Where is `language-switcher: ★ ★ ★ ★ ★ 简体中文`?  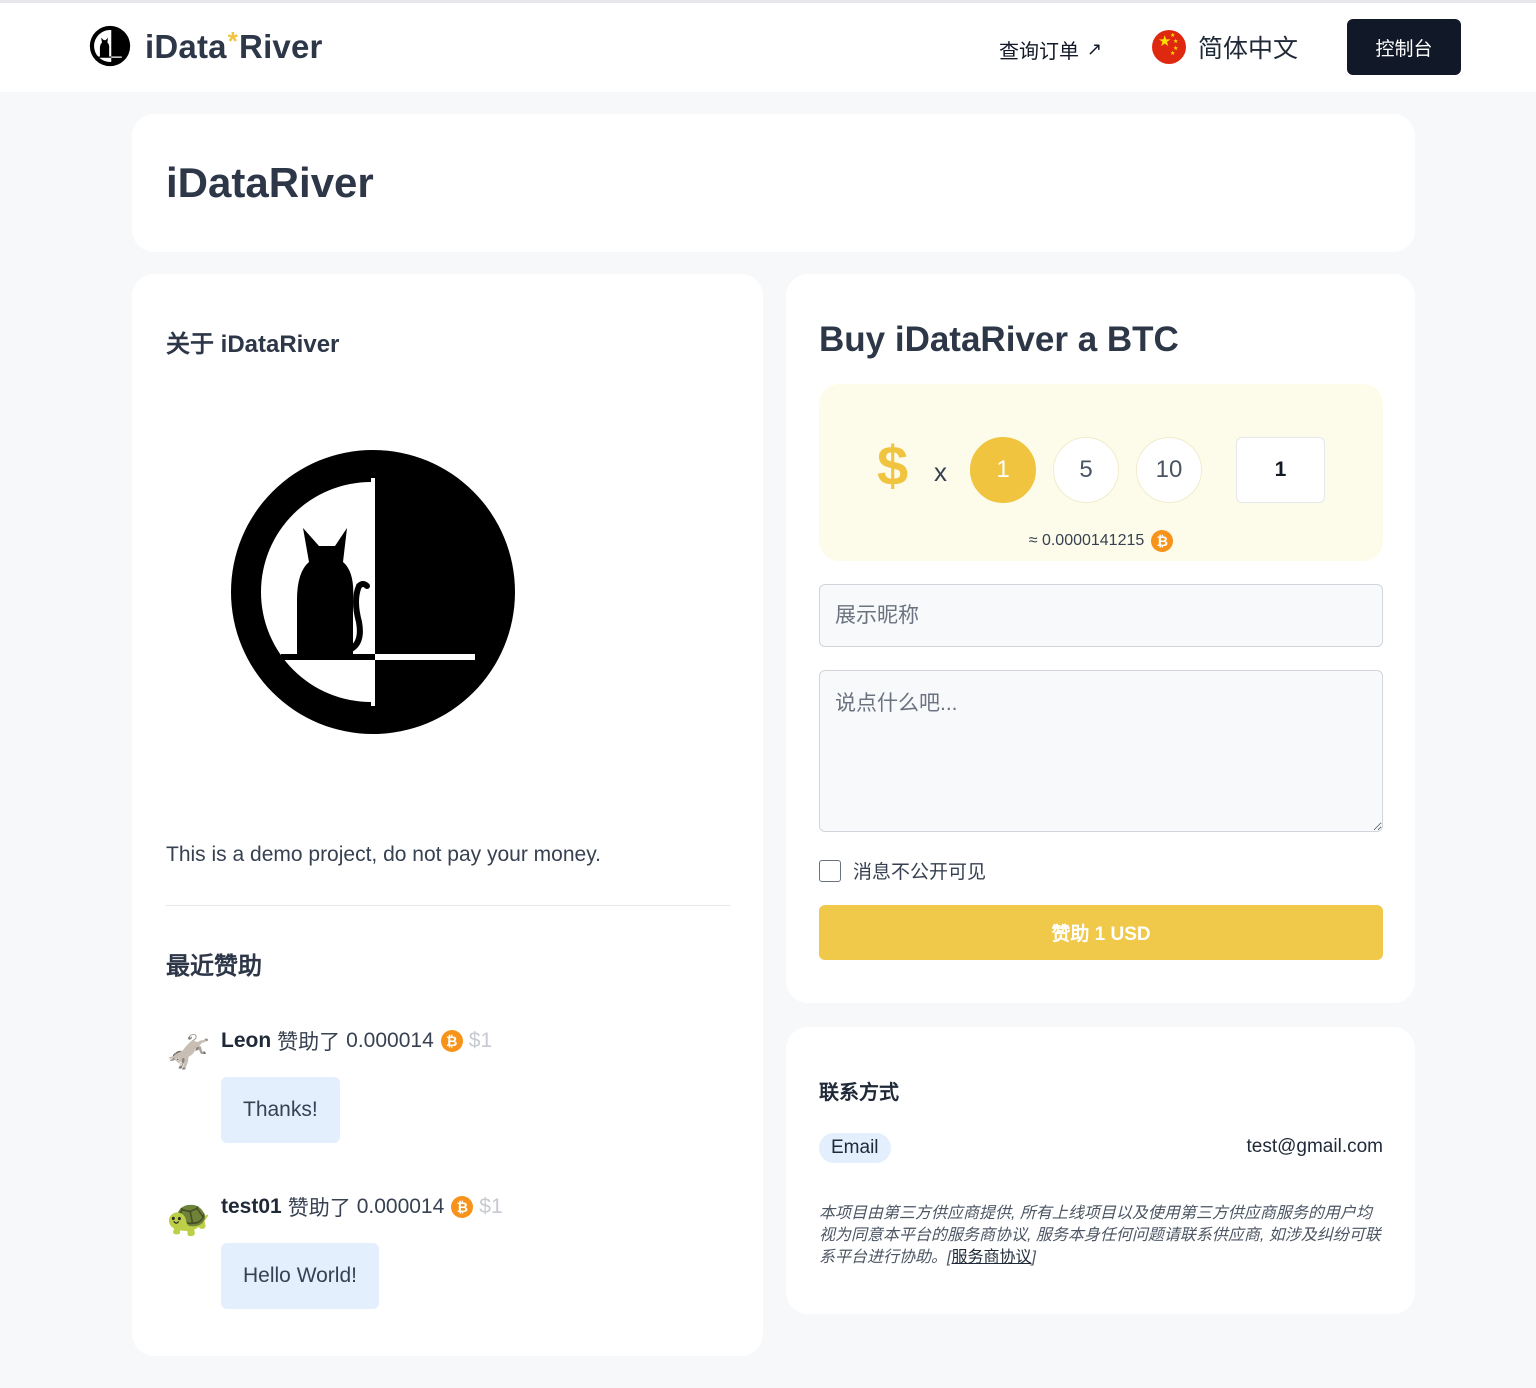
language-switcher: ★ ★ ★ ★ ★ 简体中文 is located at coordinates (1225, 47).